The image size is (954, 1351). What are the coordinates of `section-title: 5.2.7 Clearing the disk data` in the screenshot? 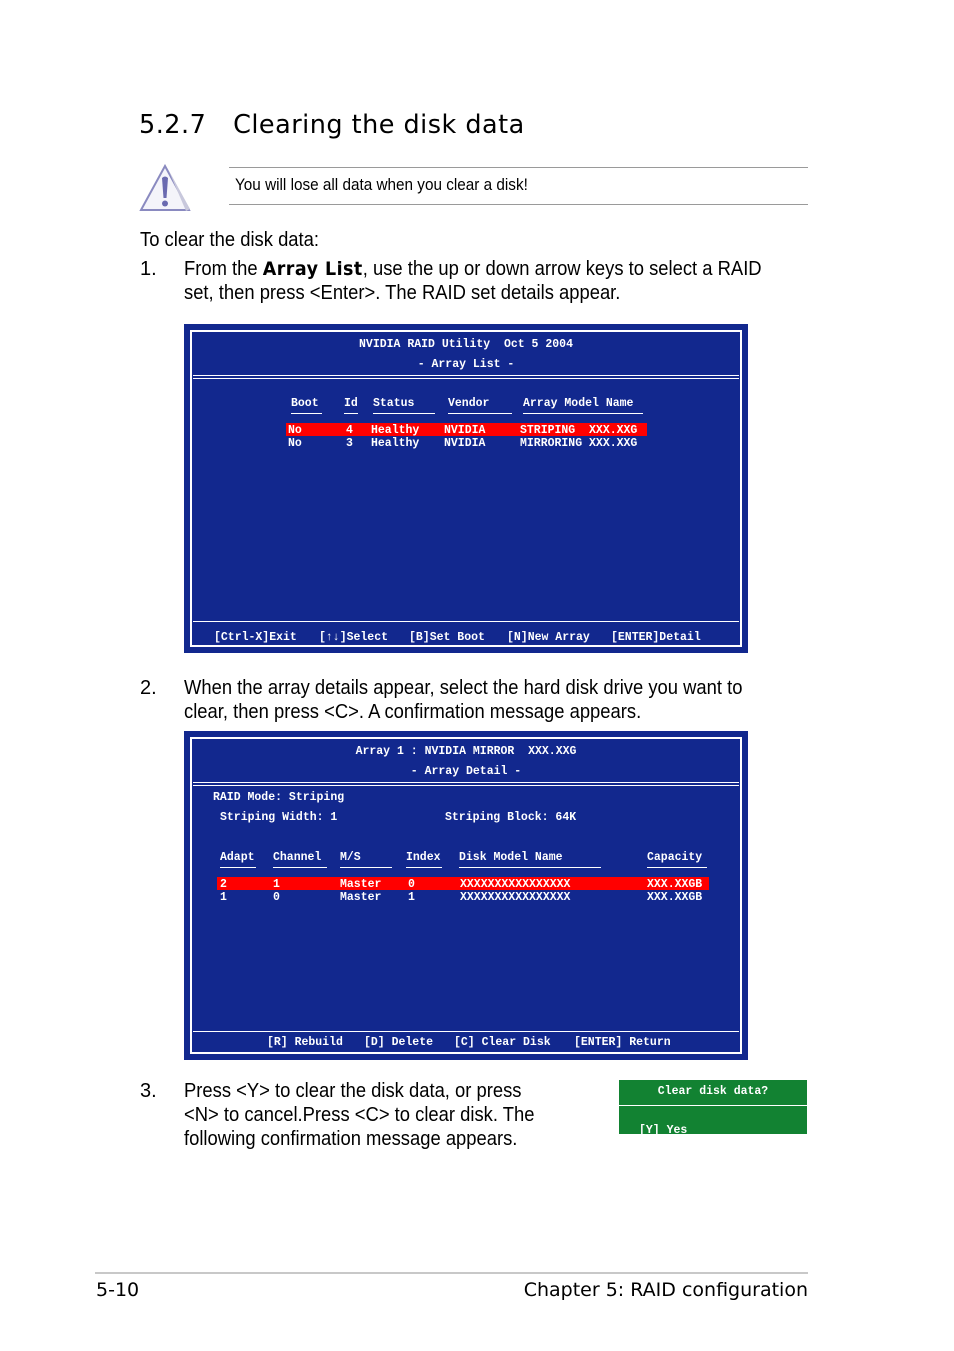 It's located at (332, 125).